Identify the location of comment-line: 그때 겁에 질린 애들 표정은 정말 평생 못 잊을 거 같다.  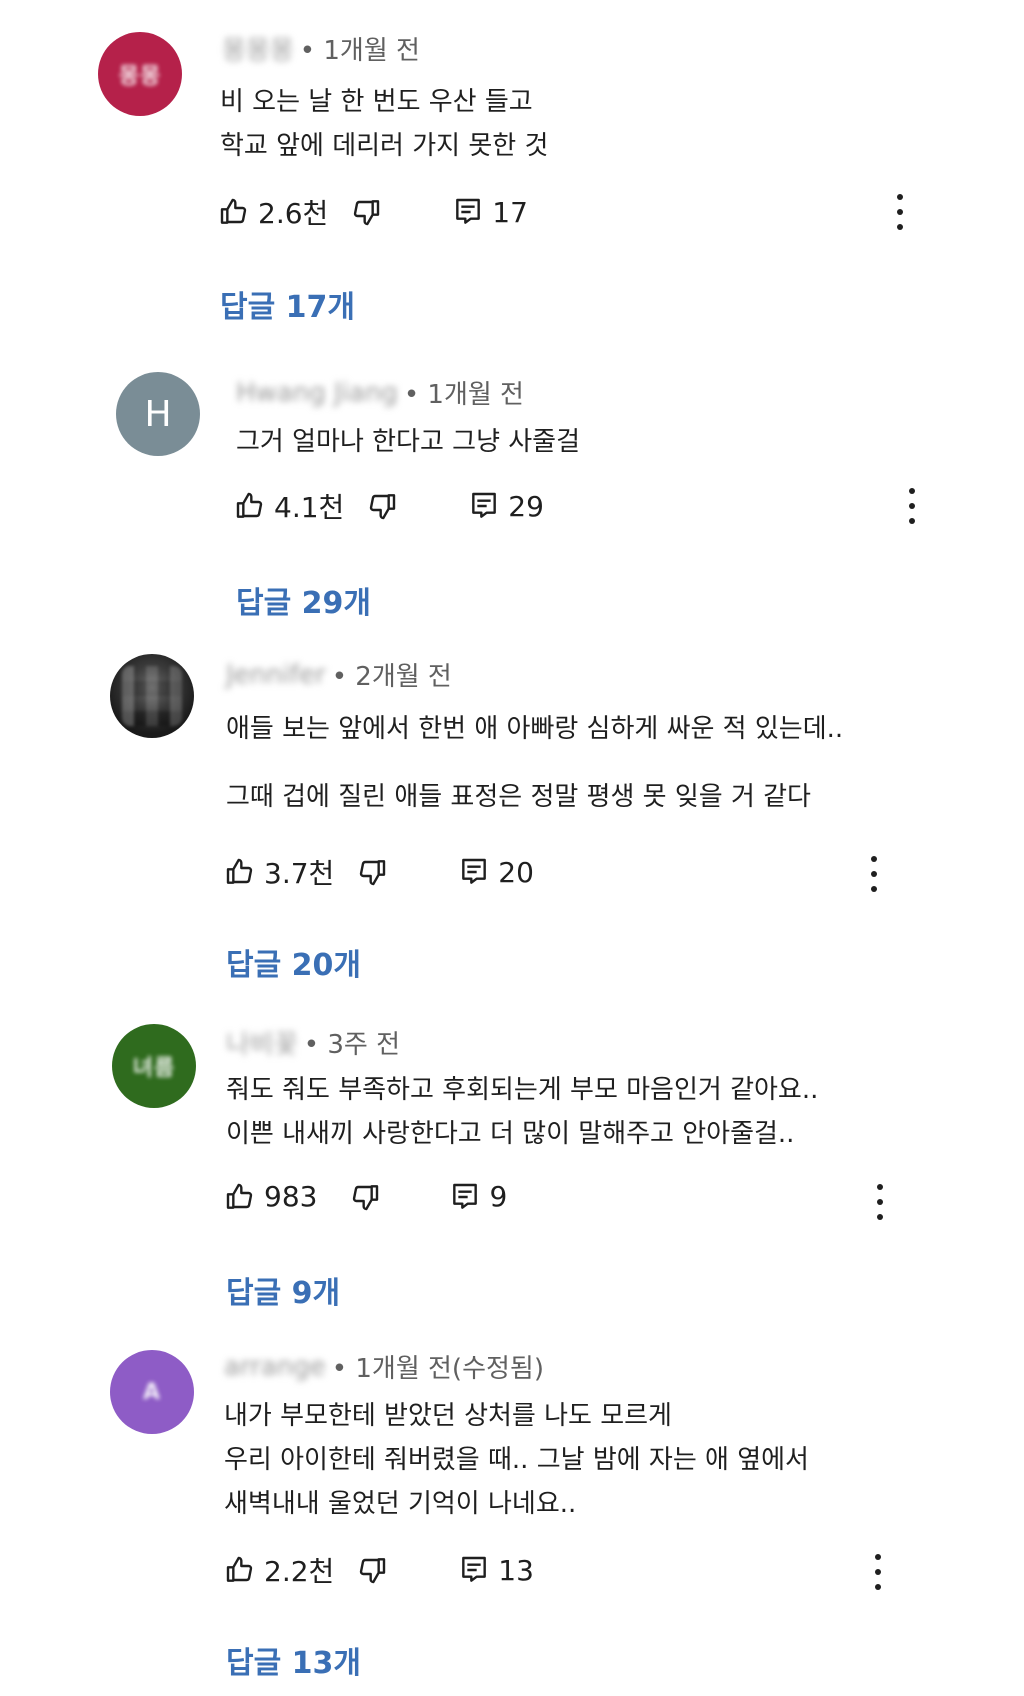
(518, 797).